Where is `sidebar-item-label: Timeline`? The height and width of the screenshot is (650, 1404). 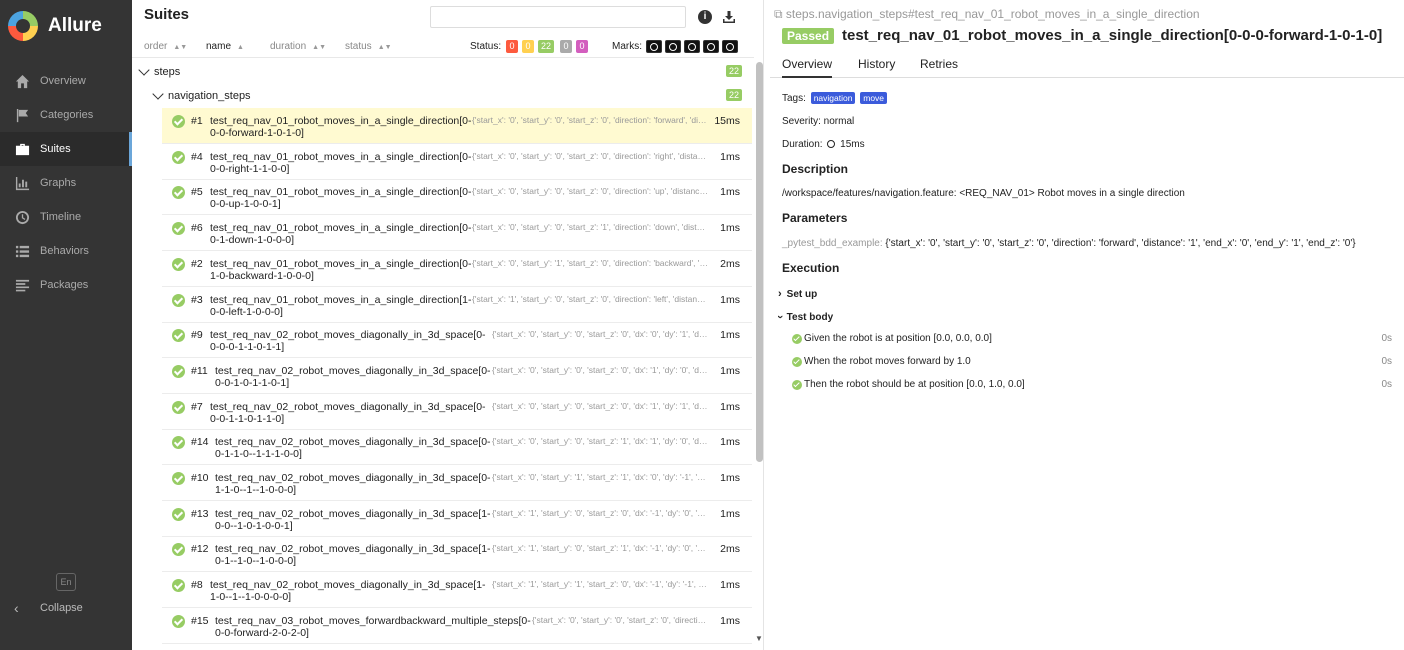 sidebar-item-label: Timeline is located at coordinates (61, 217).